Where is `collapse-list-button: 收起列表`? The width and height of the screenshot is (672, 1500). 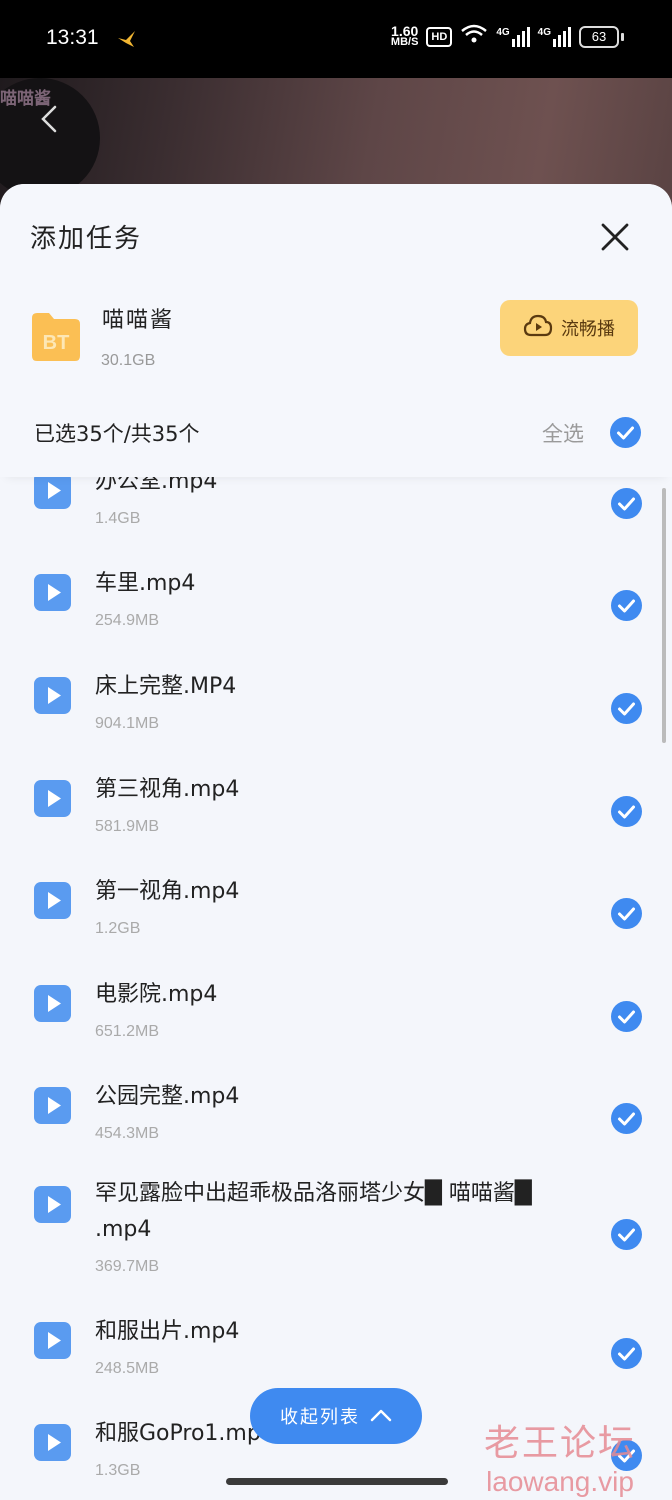
collapse-list-button: 收起列表 is located at coordinates (336, 1416).